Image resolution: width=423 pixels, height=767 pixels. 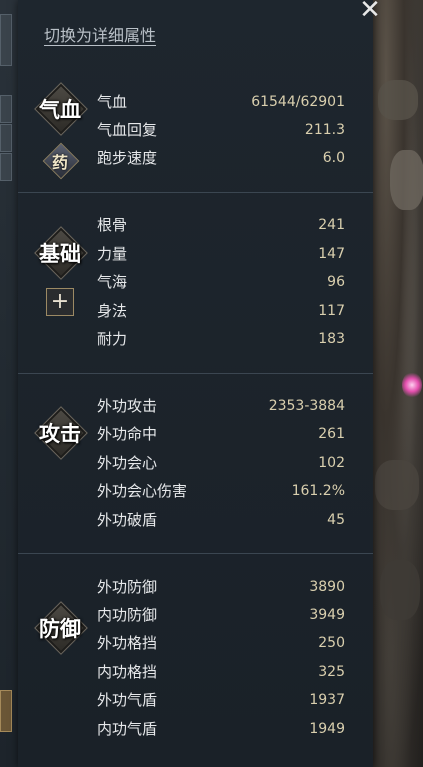 I want to click on stat-value: 3890, so click(x=327, y=587).